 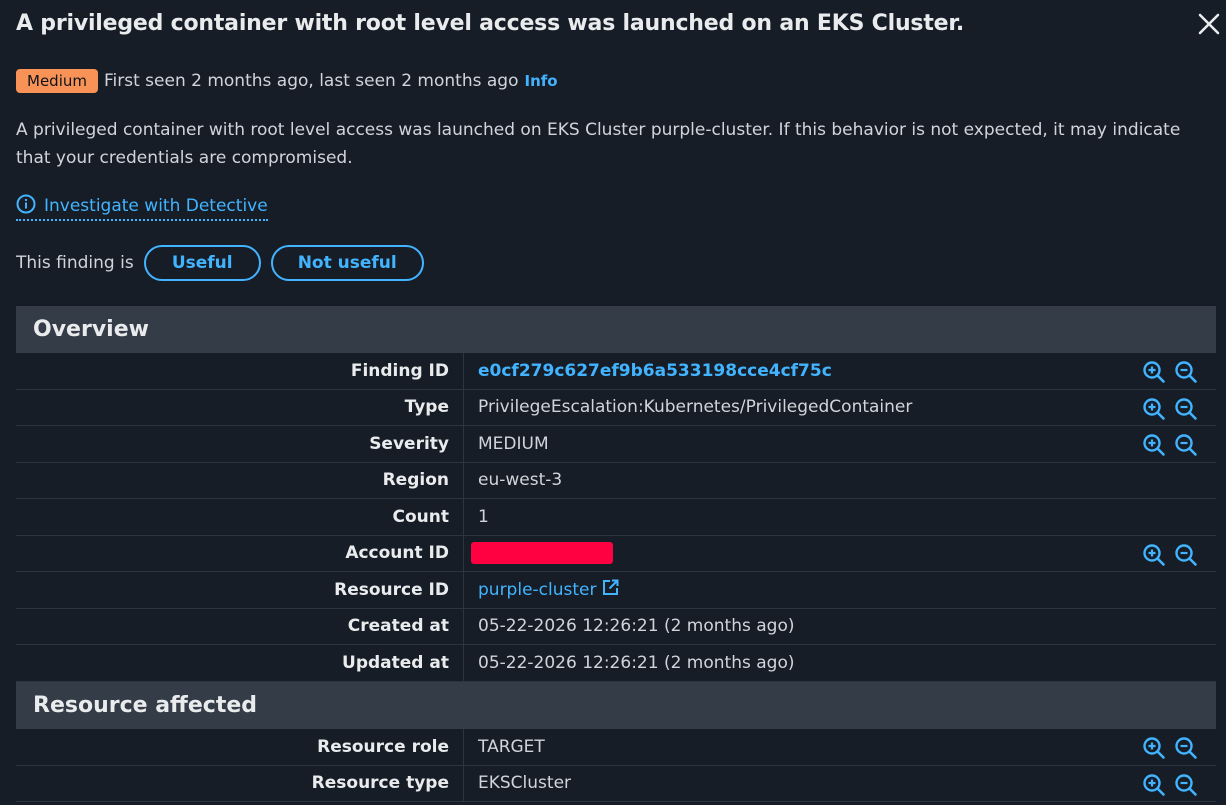 What do you see at coordinates (240, 553) in the screenshot?
I see `row-label: Account ID` at bounding box center [240, 553].